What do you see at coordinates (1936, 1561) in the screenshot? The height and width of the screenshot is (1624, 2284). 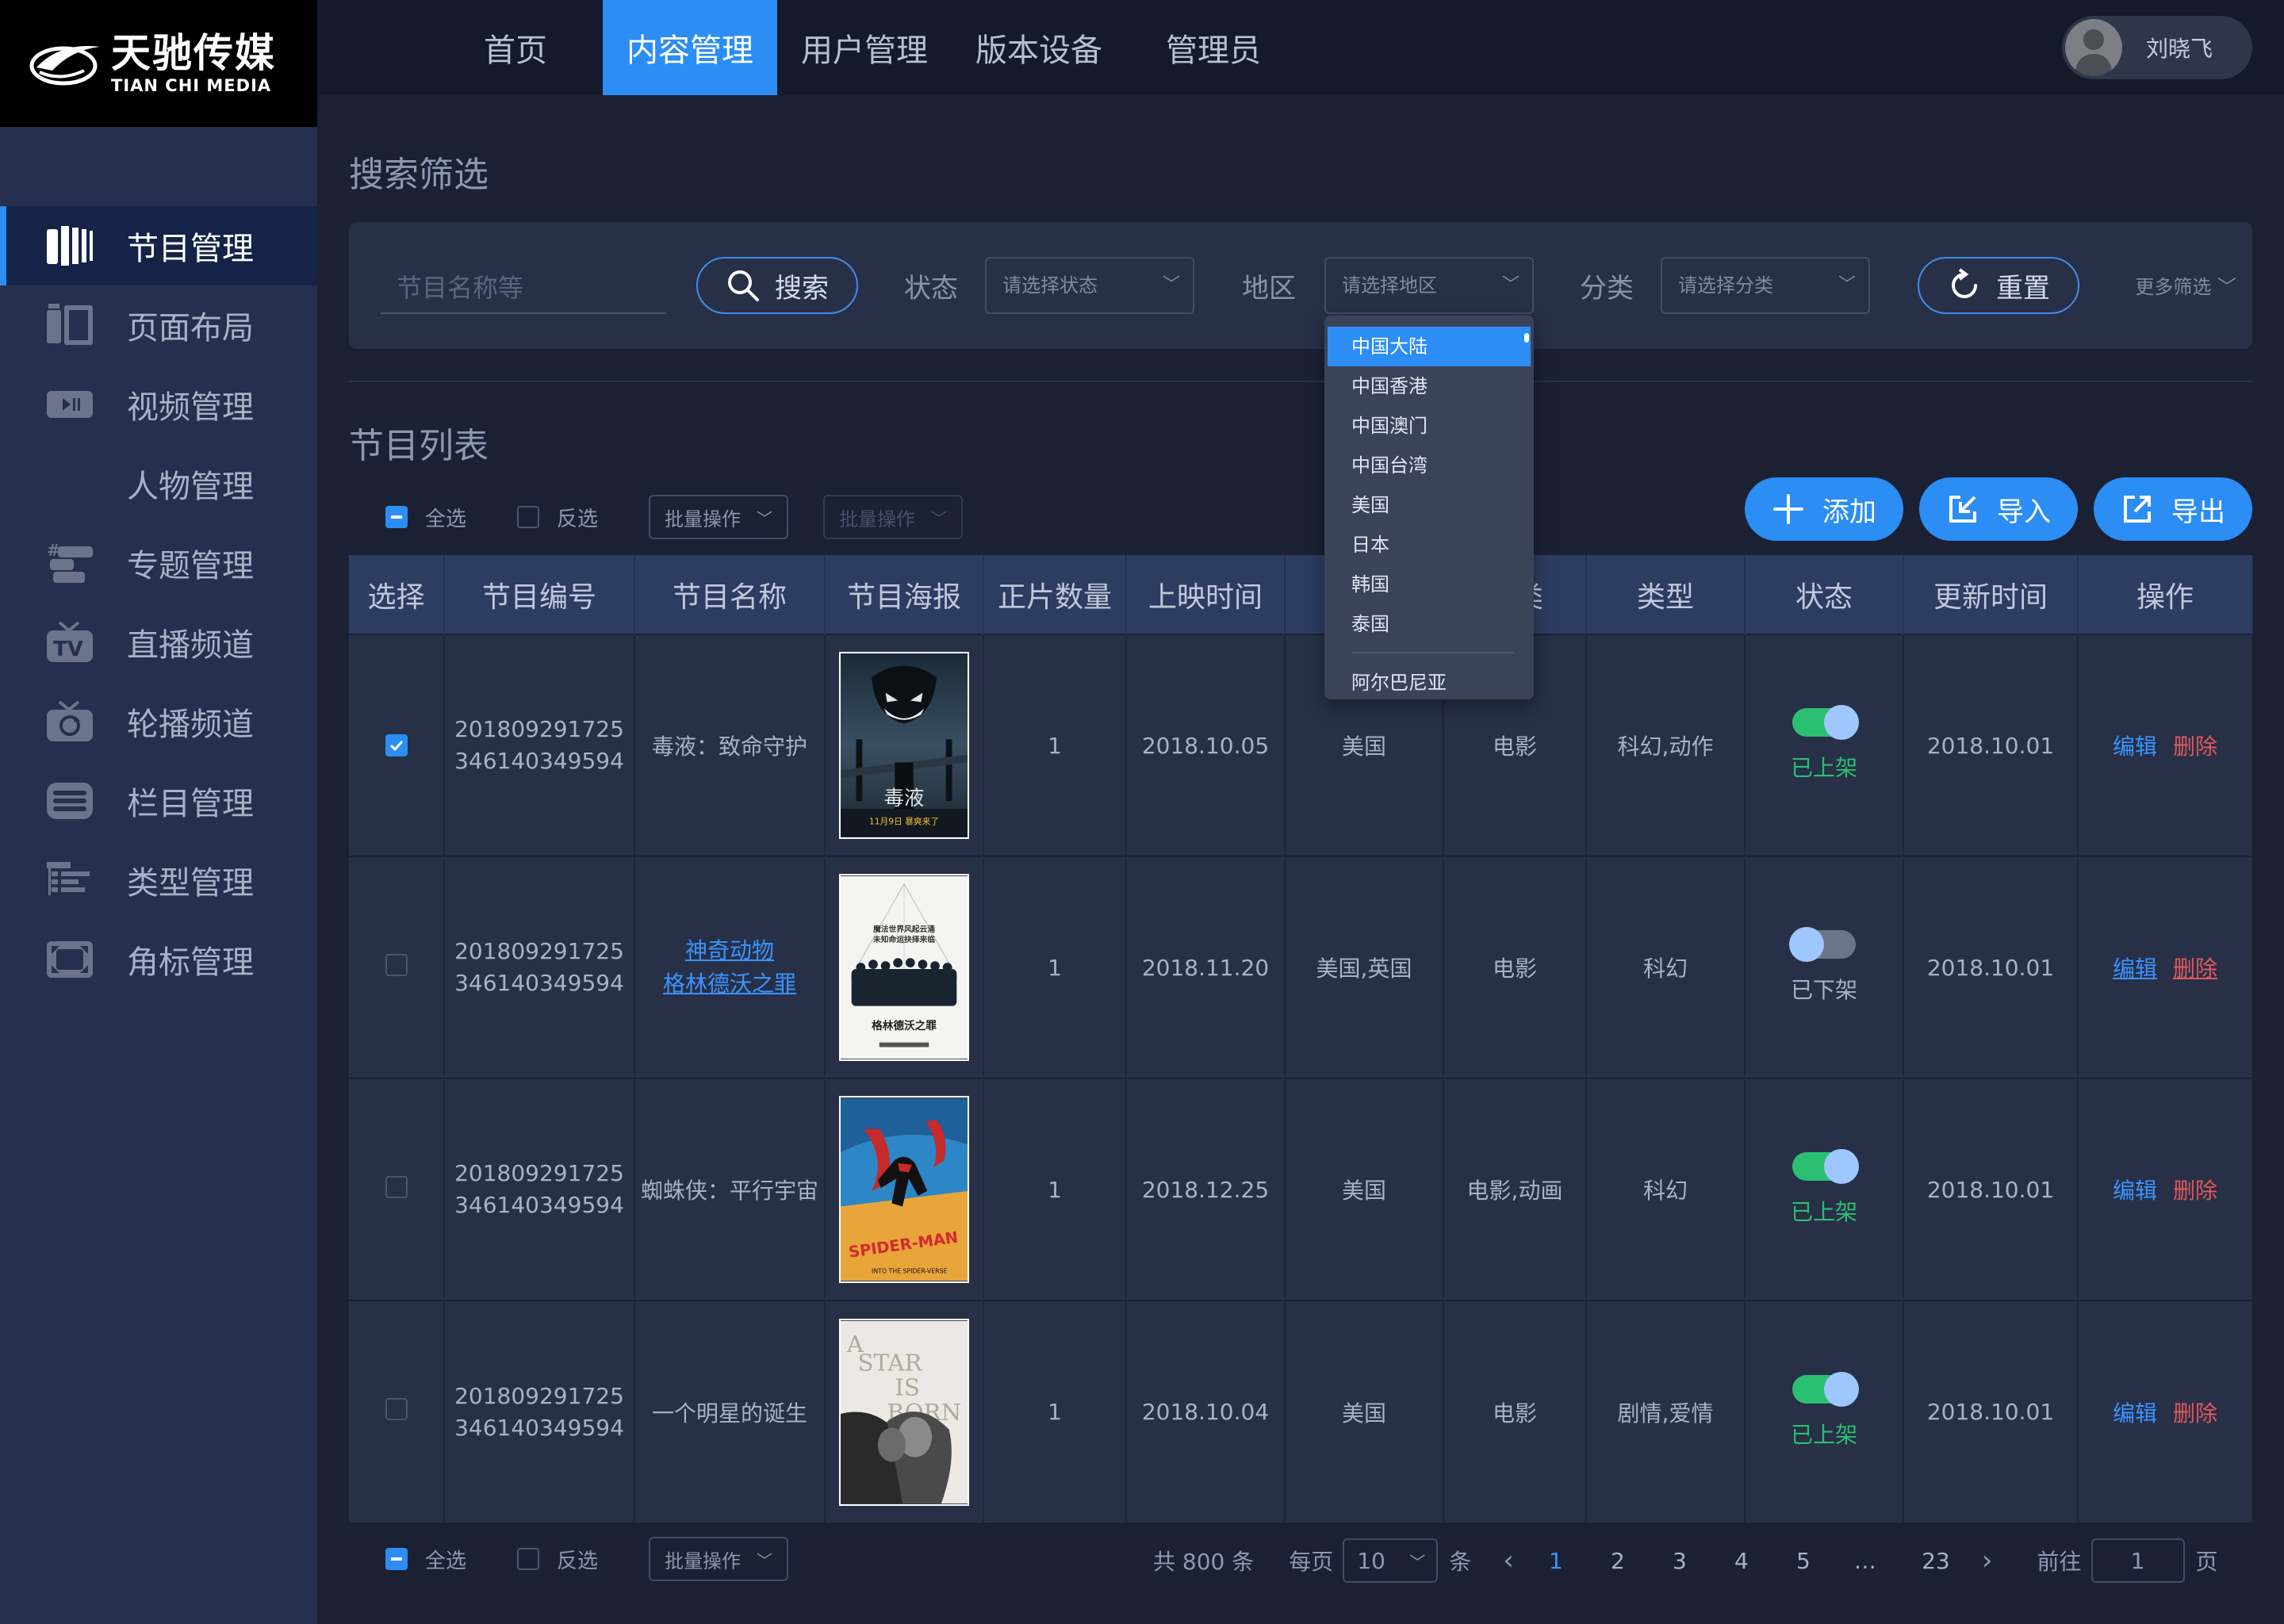 I see `page-23: 23` at bounding box center [1936, 1561].